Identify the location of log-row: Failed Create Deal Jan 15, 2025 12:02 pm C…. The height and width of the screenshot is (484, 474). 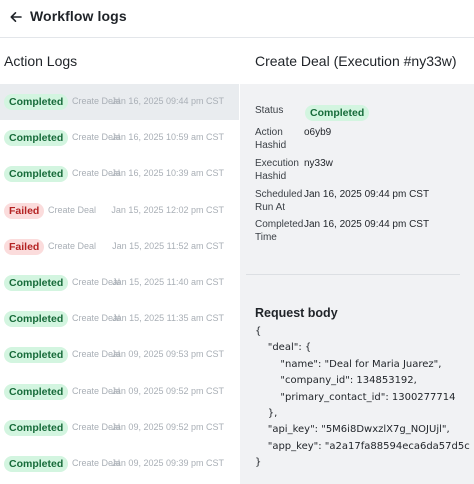
(119, 211).